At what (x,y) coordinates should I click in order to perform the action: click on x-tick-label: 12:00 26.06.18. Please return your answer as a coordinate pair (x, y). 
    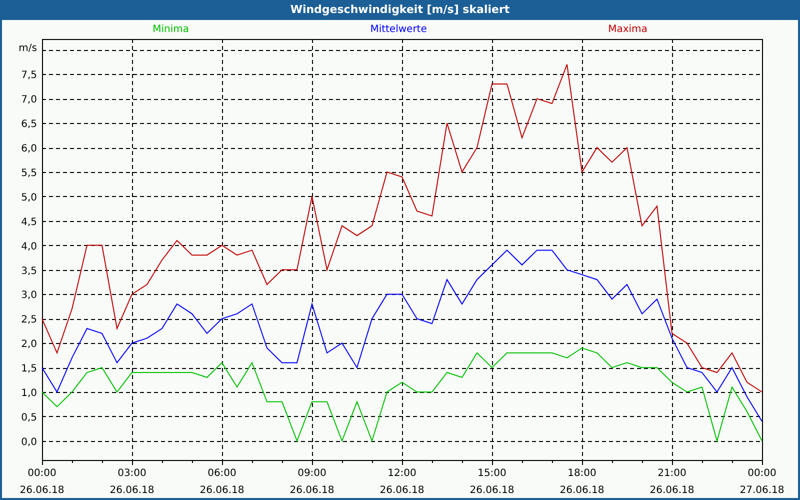
    Looking at the image, I should click on (402, 482).